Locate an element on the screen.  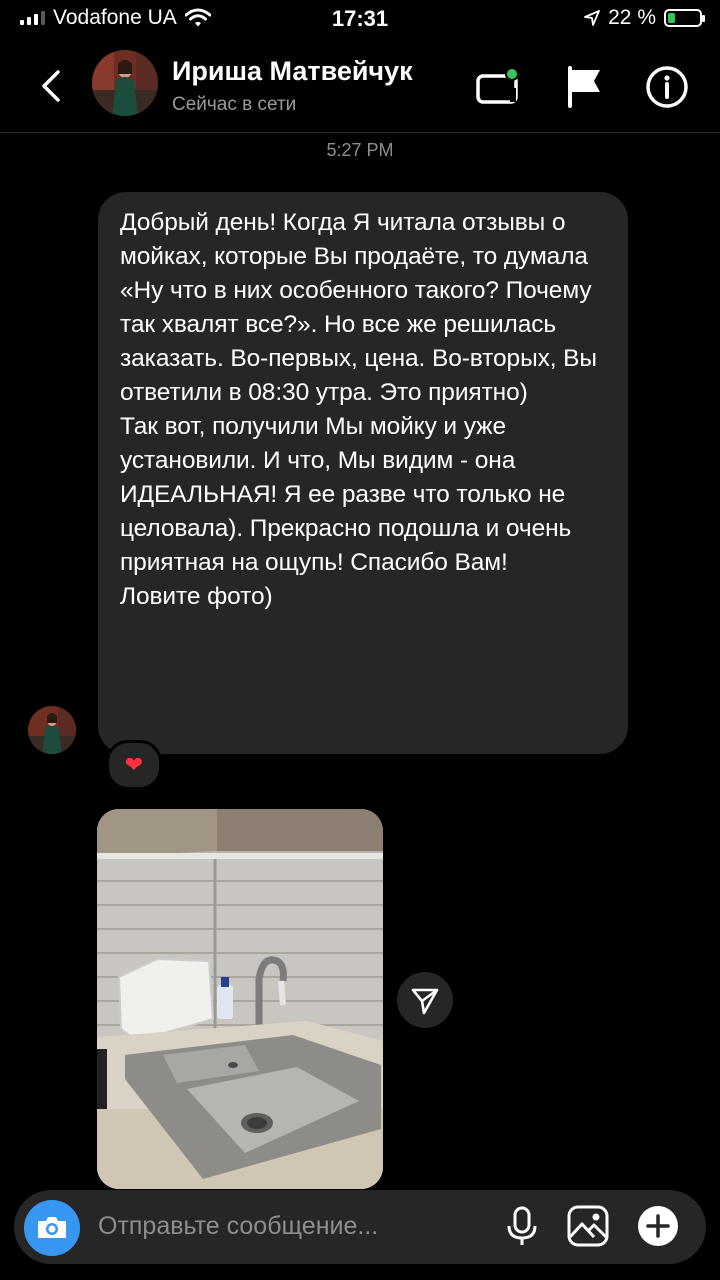
avatar is located at coordinates (125, 83).